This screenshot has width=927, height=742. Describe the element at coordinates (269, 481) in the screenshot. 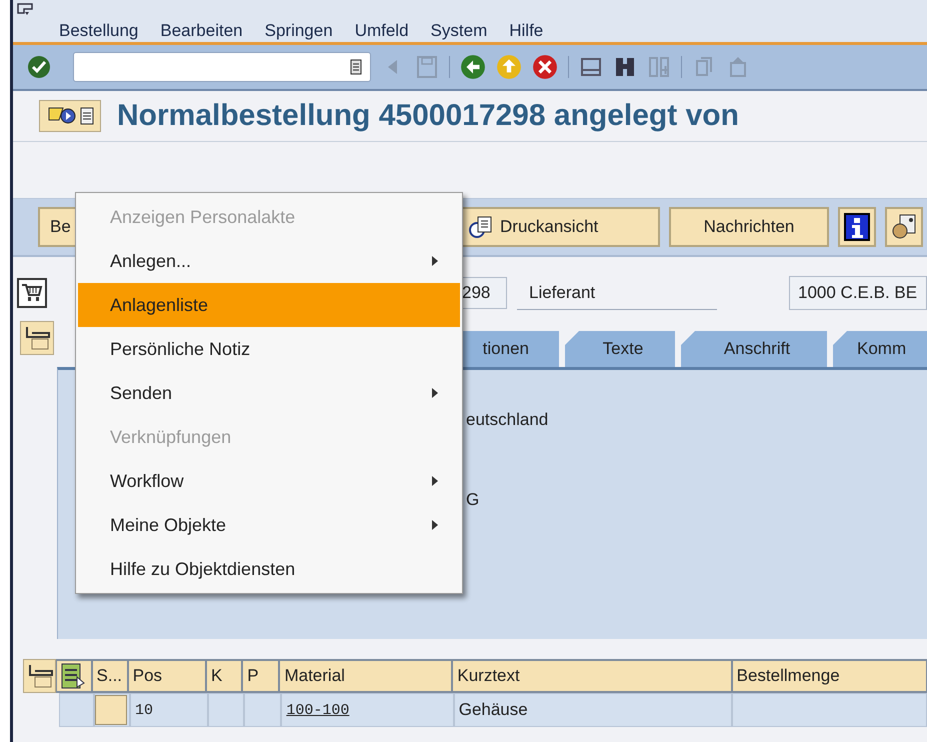

I see `menu-item: Workflow` at that location.